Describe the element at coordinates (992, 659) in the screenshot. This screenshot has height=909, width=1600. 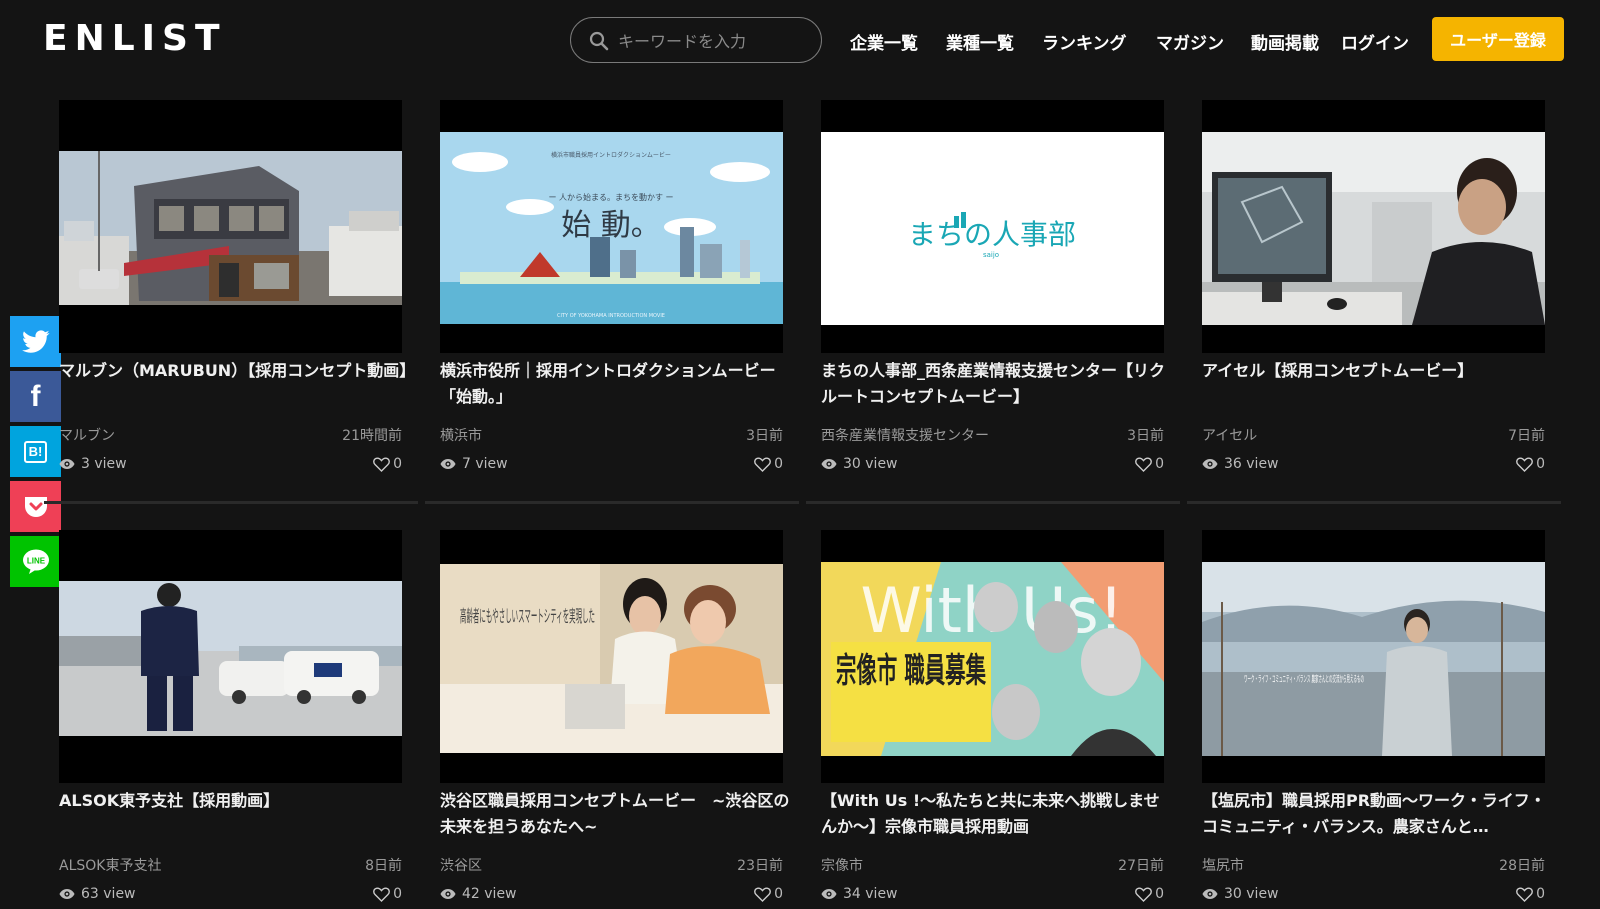
I see `munakata-thumbnail: With Us! 宗像市 職員募集` at that location.